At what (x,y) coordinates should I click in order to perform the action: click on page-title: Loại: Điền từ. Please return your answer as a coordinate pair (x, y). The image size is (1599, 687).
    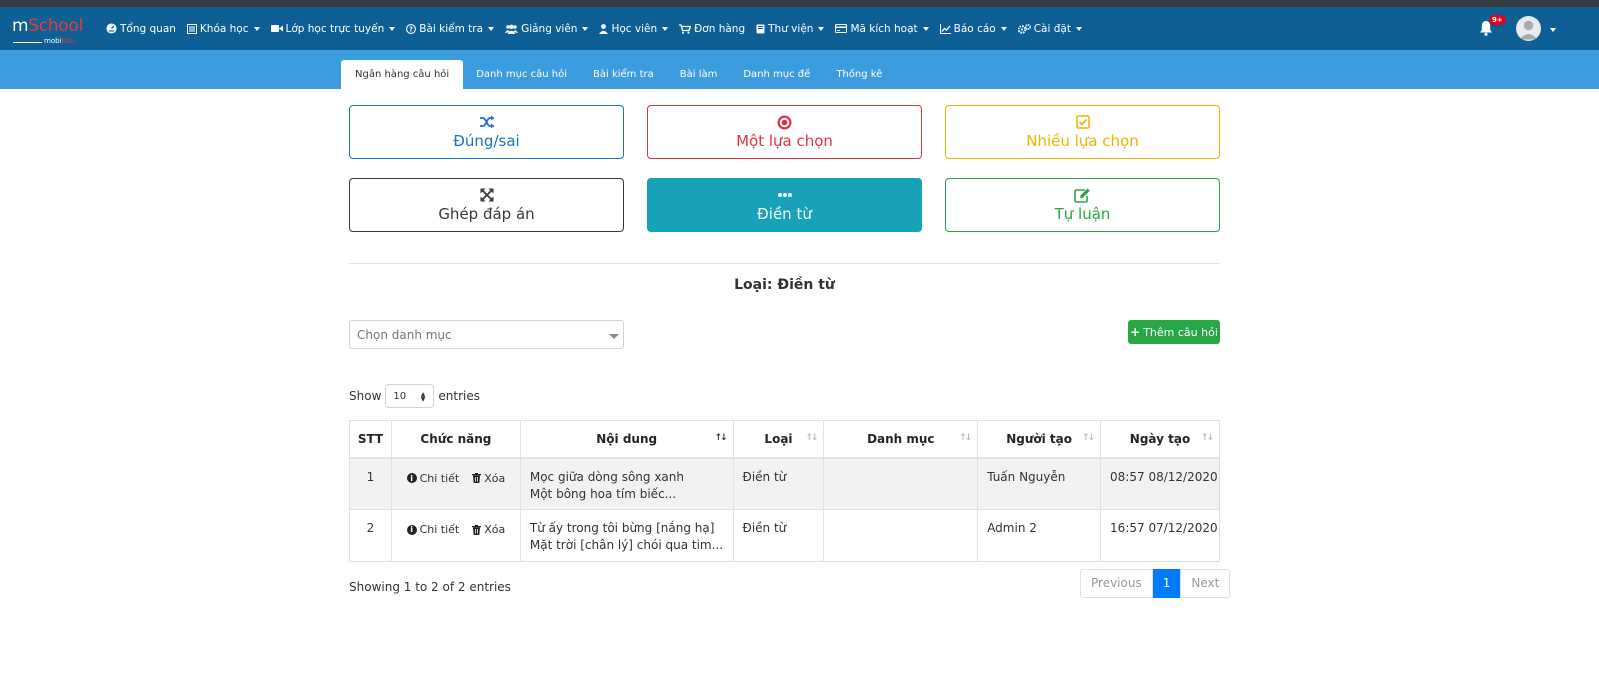
    Looking at the image, I should click on (784, 285).